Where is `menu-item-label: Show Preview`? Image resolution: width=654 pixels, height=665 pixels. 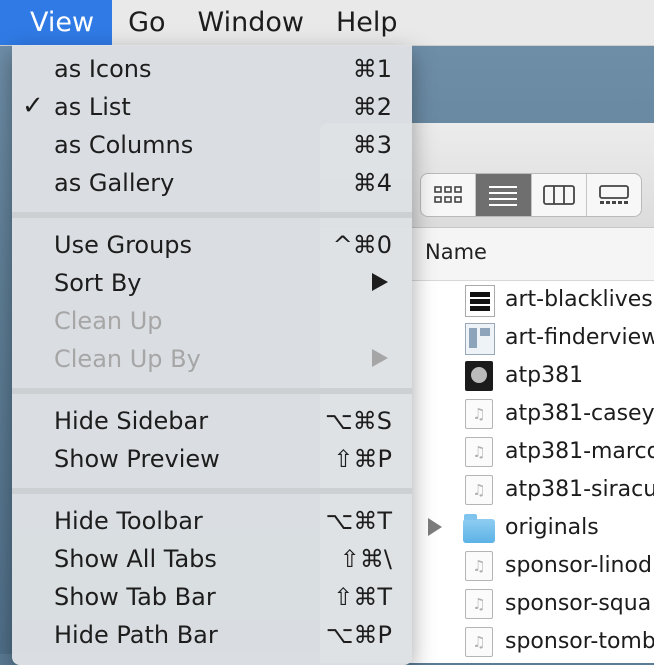 menu-item-label: Show Preview is located at coordinates (137, 459).